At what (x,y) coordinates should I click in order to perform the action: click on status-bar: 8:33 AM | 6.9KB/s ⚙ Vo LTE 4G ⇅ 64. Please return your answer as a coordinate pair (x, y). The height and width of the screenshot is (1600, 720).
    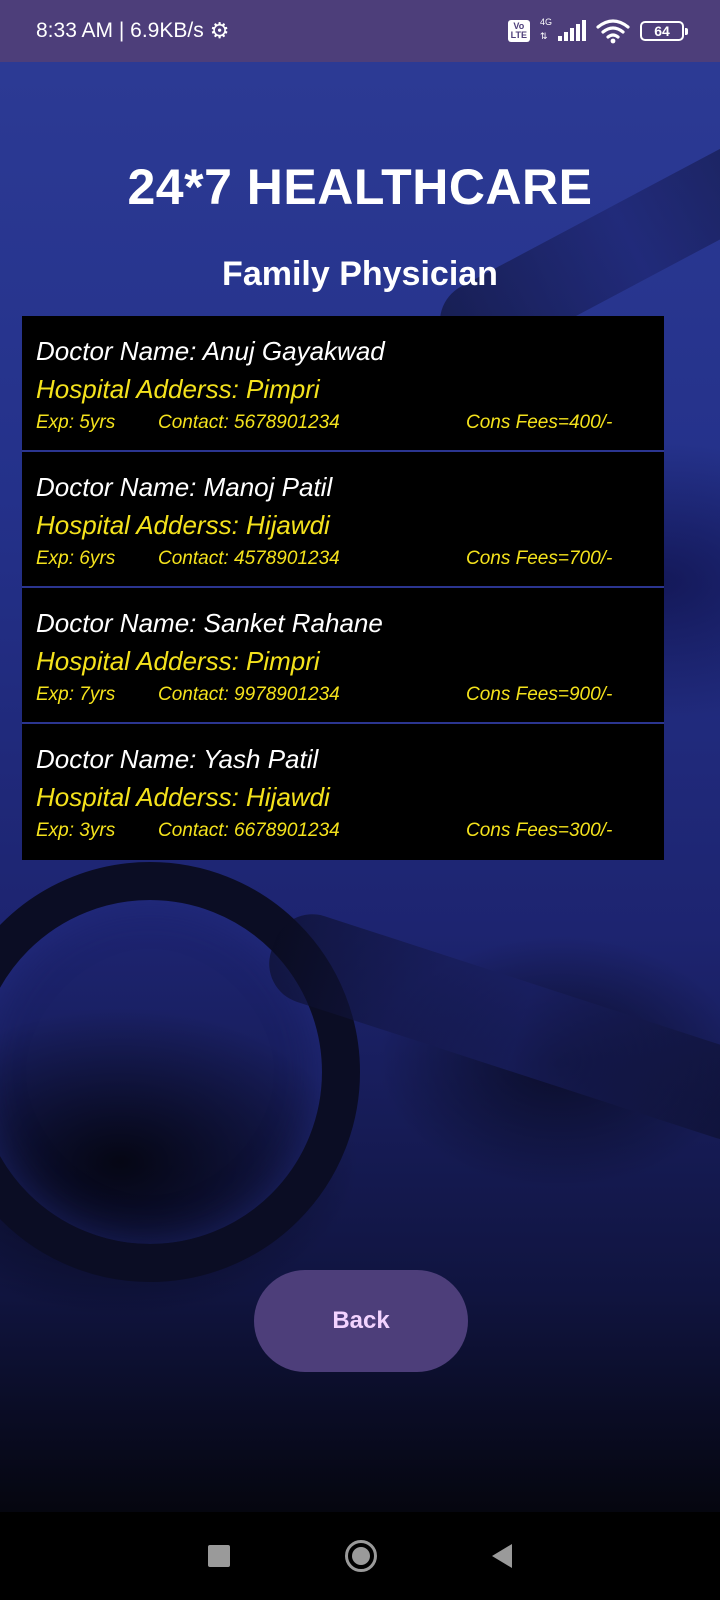
    Looking at the image, I should click on (360, 31).